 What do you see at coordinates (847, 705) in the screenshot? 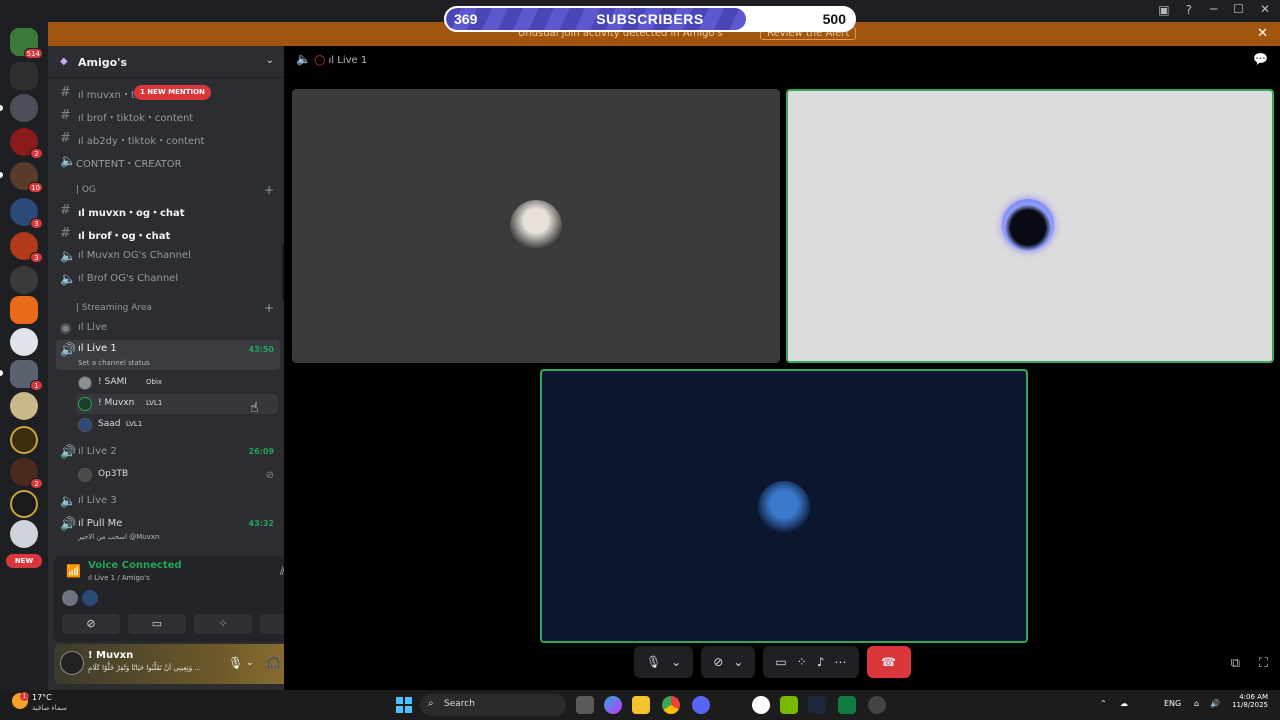
I see `excel-icon` at bounding box center [847, 705].